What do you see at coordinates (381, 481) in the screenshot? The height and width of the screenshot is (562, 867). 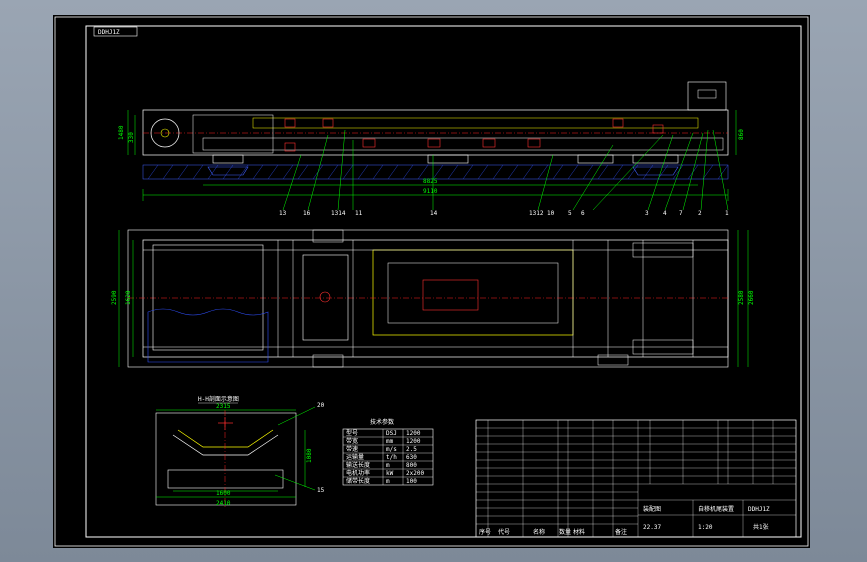 I see `spec-row: 储带长度 m 100` at bounding box center [381, 481].